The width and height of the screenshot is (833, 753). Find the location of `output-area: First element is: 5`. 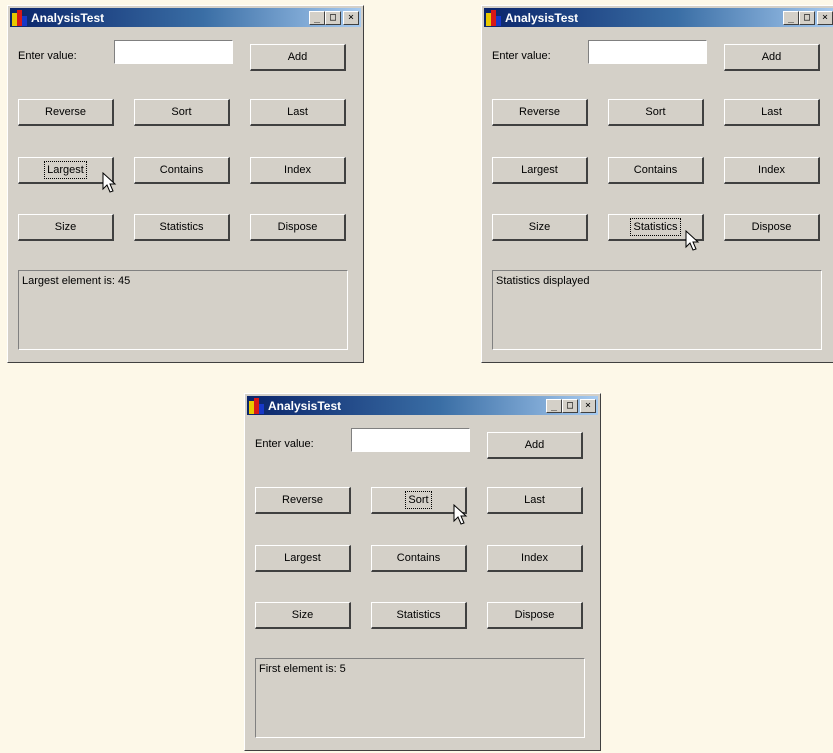

output-area: First element is: 5 is located at coordinates (420, 698).